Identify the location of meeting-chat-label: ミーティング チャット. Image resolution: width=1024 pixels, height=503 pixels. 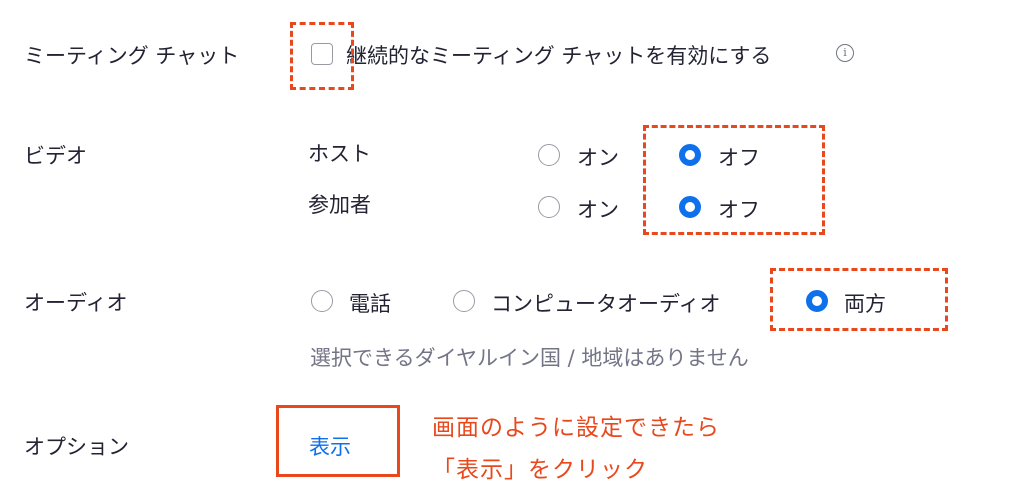
(132, 56).